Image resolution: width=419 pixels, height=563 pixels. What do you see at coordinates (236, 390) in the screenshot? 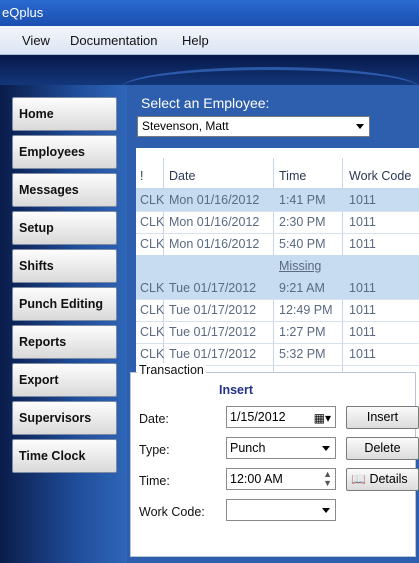
I see `transaction-mode: Insert` at bounding box center [236, 390].